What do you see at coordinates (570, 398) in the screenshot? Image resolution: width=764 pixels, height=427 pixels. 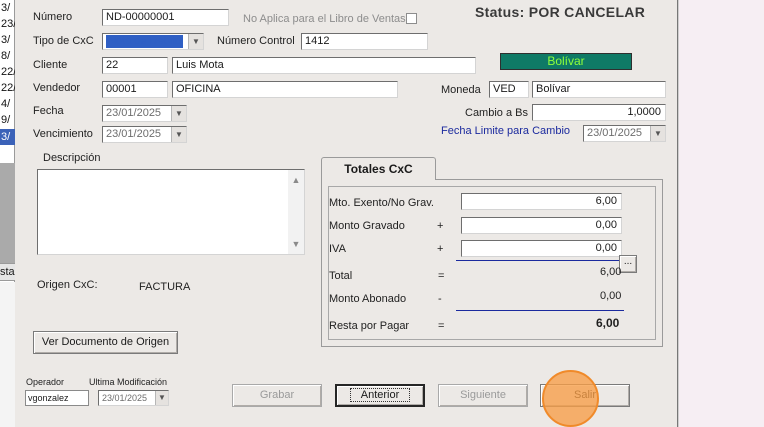 I see `click-indicator` at bounding box center [570, 398].